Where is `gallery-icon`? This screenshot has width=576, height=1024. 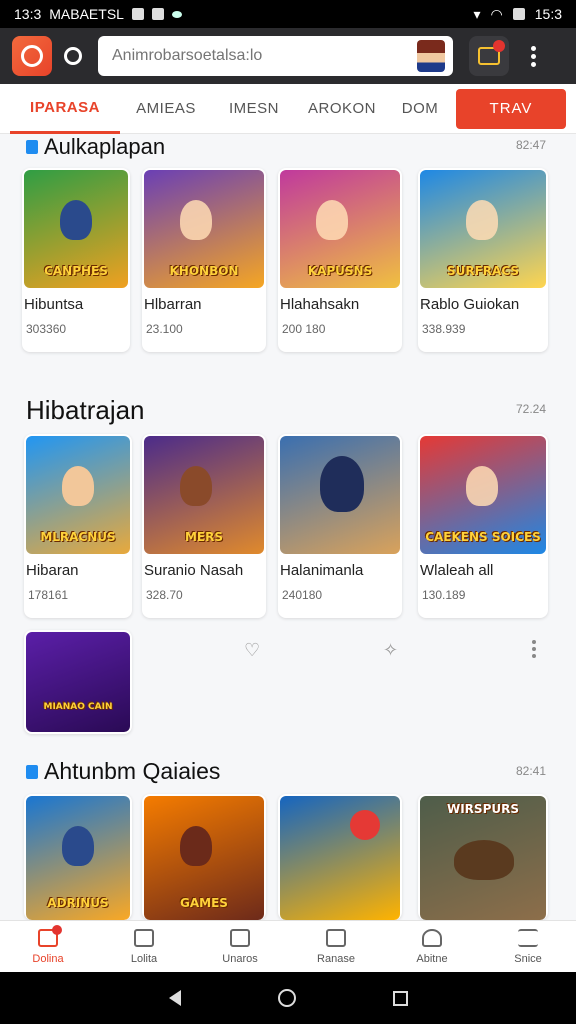
gallery-icon is located at coordinates (157, 14).